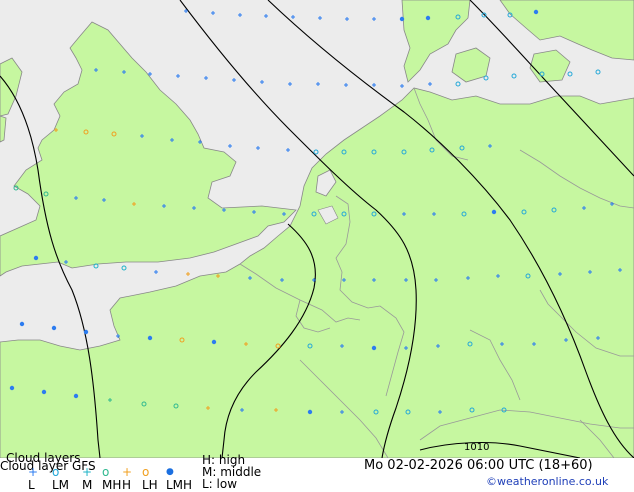 The width and height of the screenshot is (634, 492). What do you see at coordinates (220, 484) in the screenshot?
I see `legend-low: L: low` at bounding box center [220, 484].